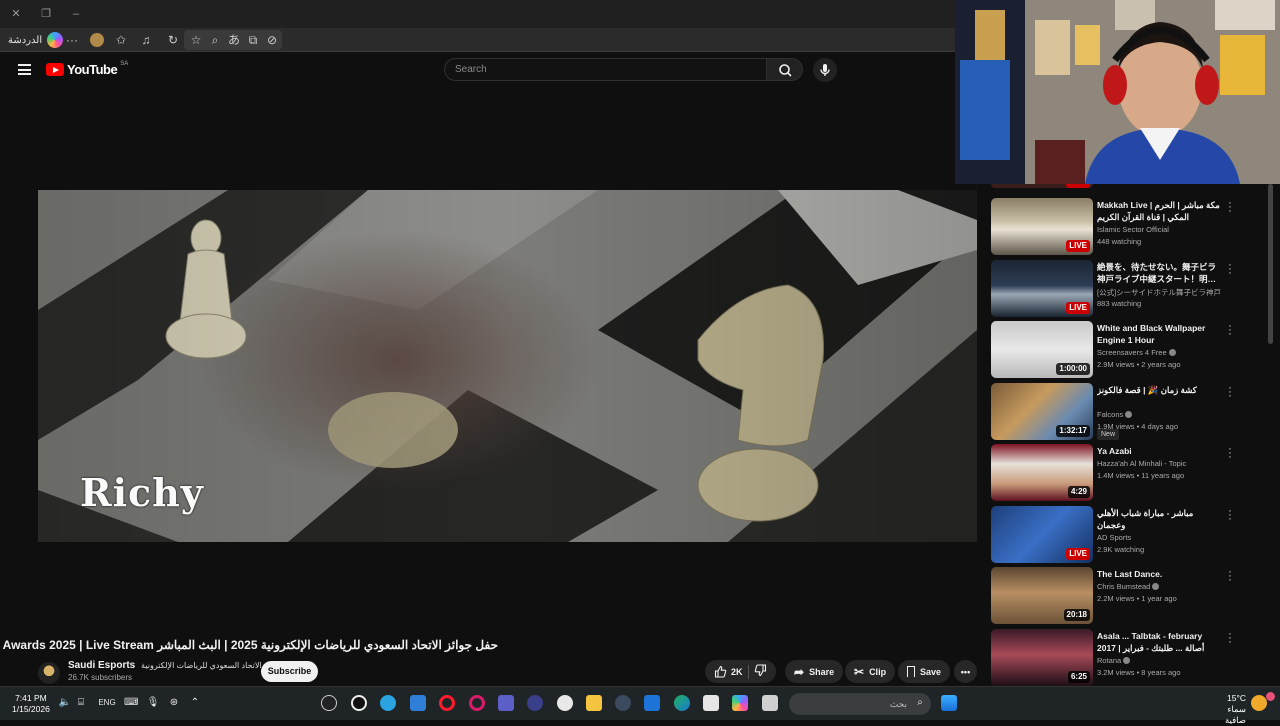 This screenshot has width=1280, height=726. Describe the element at coordinates (1042, 657) in the screenshot. I see `recommendation-thumbnail: 6:25` at that location.